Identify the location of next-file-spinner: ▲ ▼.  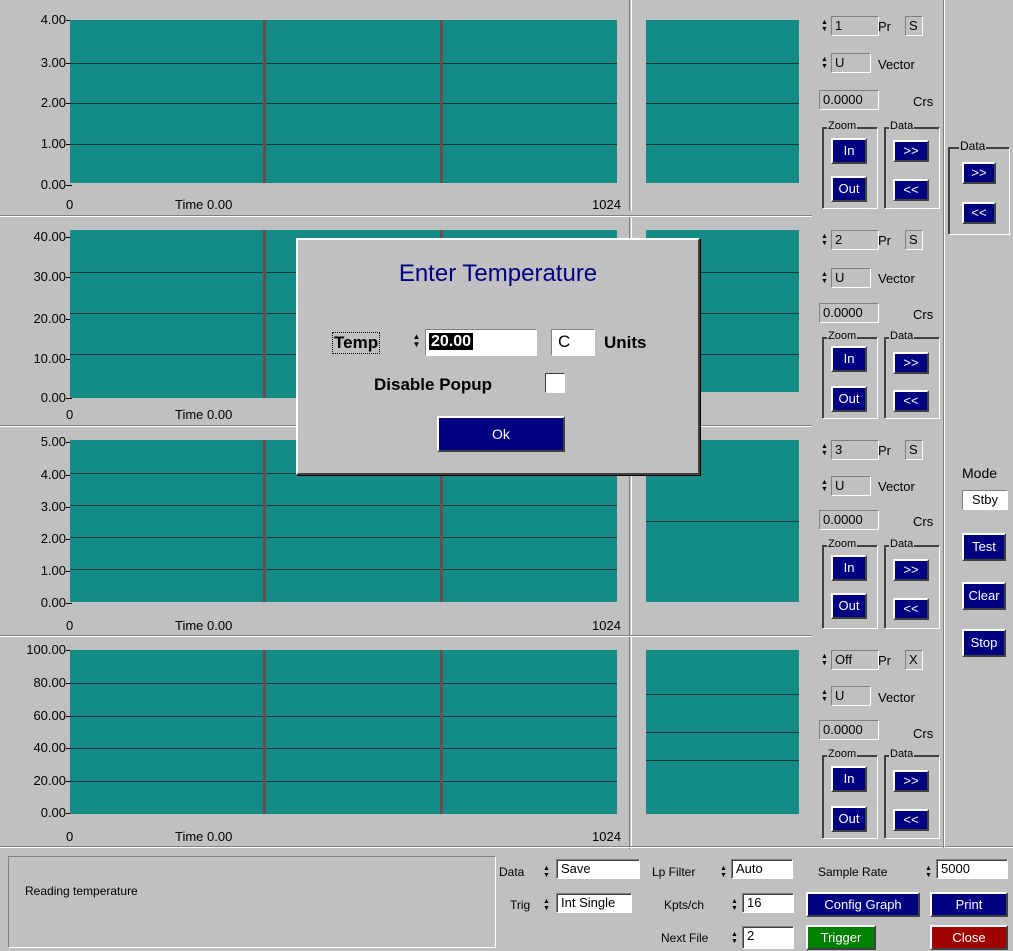
(734, 938).